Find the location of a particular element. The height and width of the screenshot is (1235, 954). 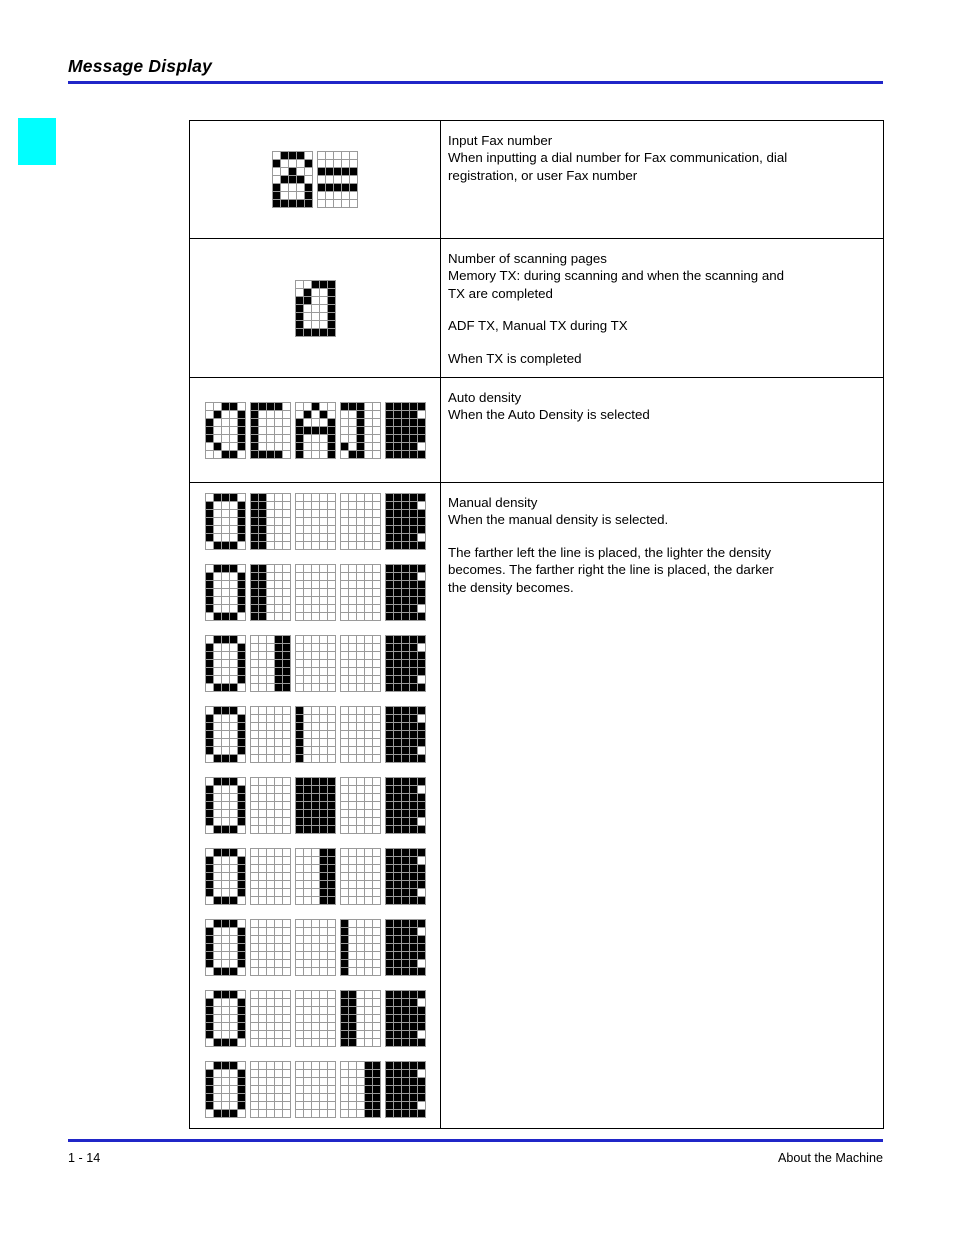

description-line: When TX is completed is located at coordinates (515, 358).